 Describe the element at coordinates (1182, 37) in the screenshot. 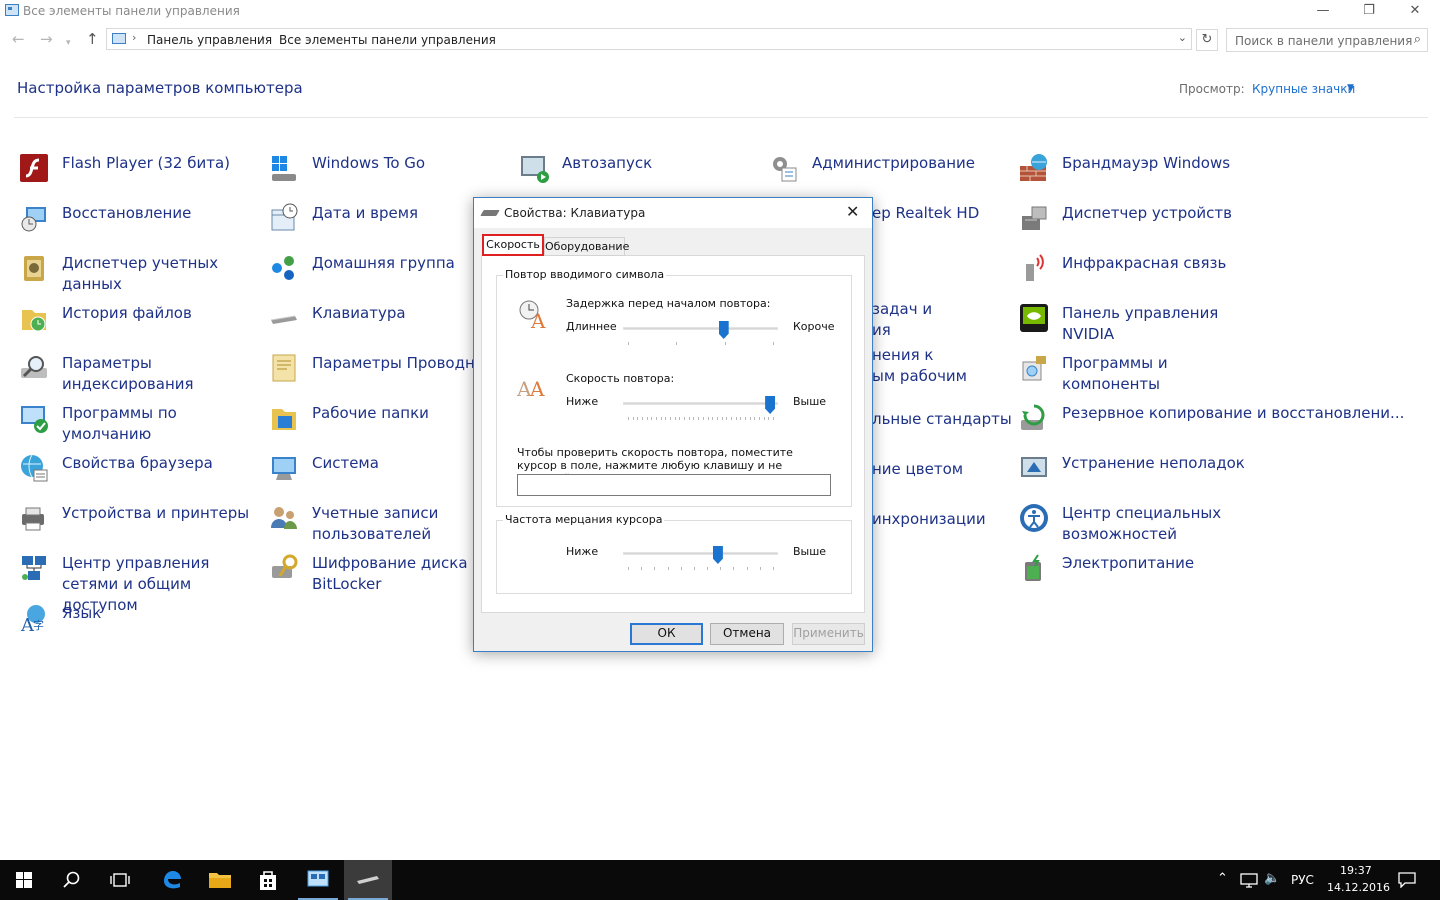

I see `address-dropdown-icon: ⌄` at that location.